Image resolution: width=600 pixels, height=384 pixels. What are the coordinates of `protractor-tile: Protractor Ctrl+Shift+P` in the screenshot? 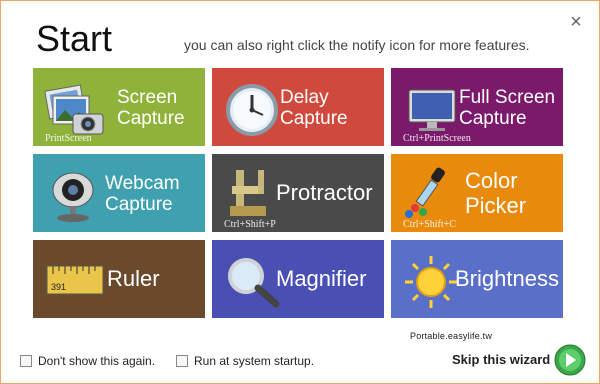 It's located at (298, 193).